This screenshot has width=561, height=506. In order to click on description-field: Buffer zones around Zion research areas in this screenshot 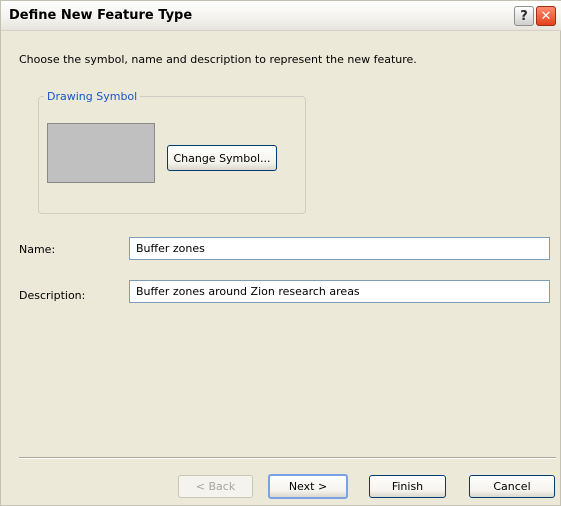, I will do `click(339, 291)`.